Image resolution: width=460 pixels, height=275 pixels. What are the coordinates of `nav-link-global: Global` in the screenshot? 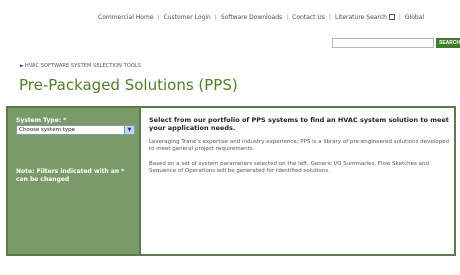 It's located at (414, 17).